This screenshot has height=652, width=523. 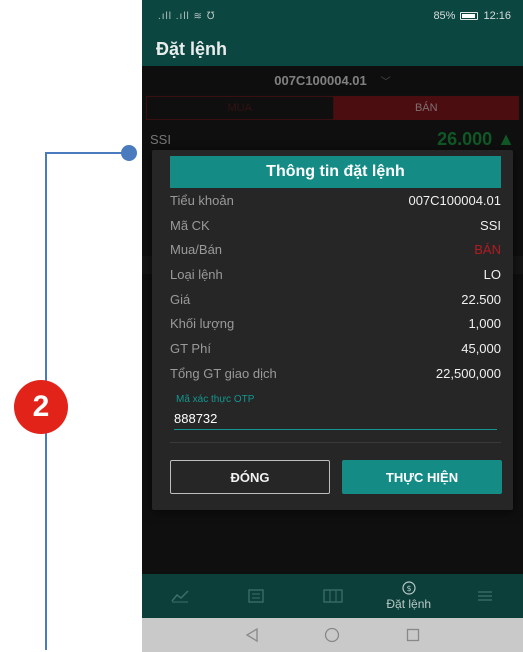 I want to click on detail-label: GT Phí, so click(x=190, y=348).